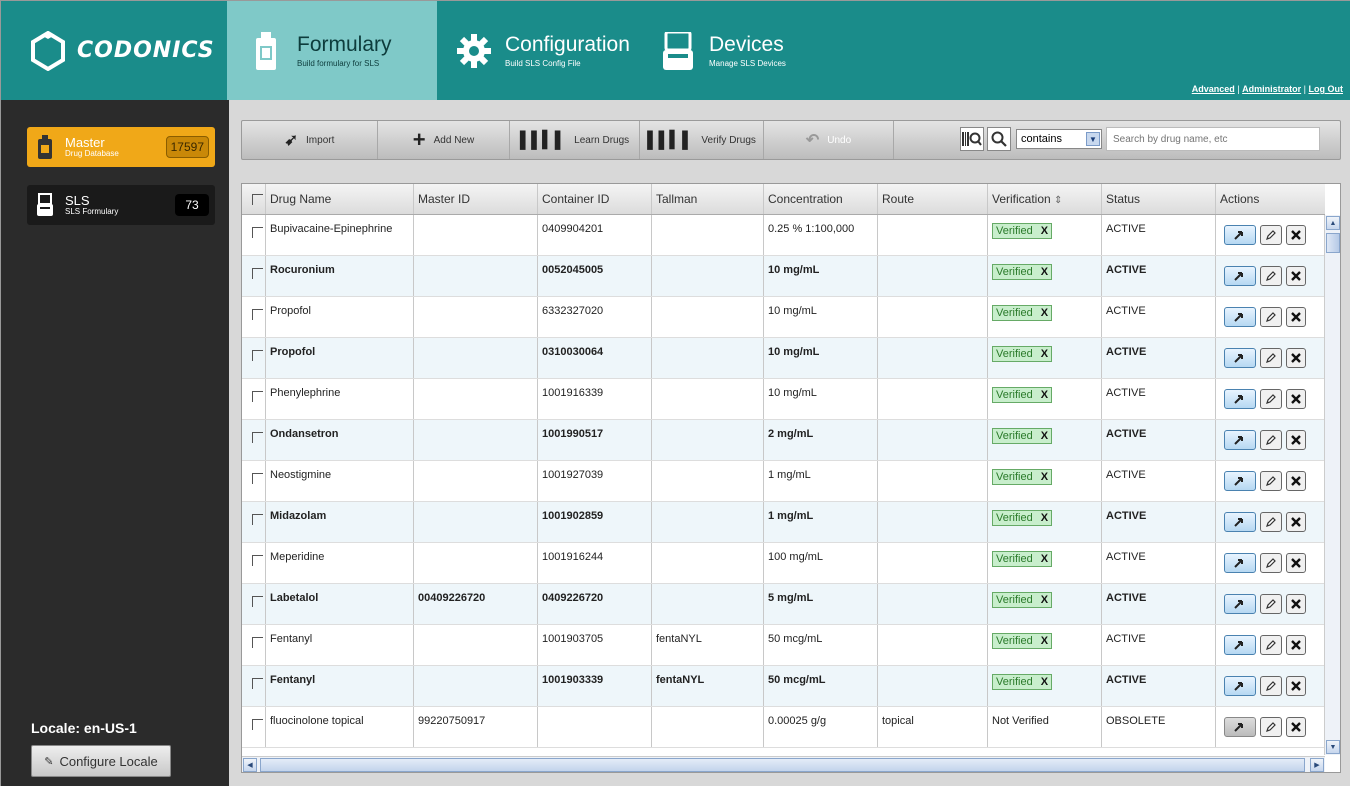 The height and width of the screenshot is (786, 1350). I want to click on search-input, so click(1213, 139).